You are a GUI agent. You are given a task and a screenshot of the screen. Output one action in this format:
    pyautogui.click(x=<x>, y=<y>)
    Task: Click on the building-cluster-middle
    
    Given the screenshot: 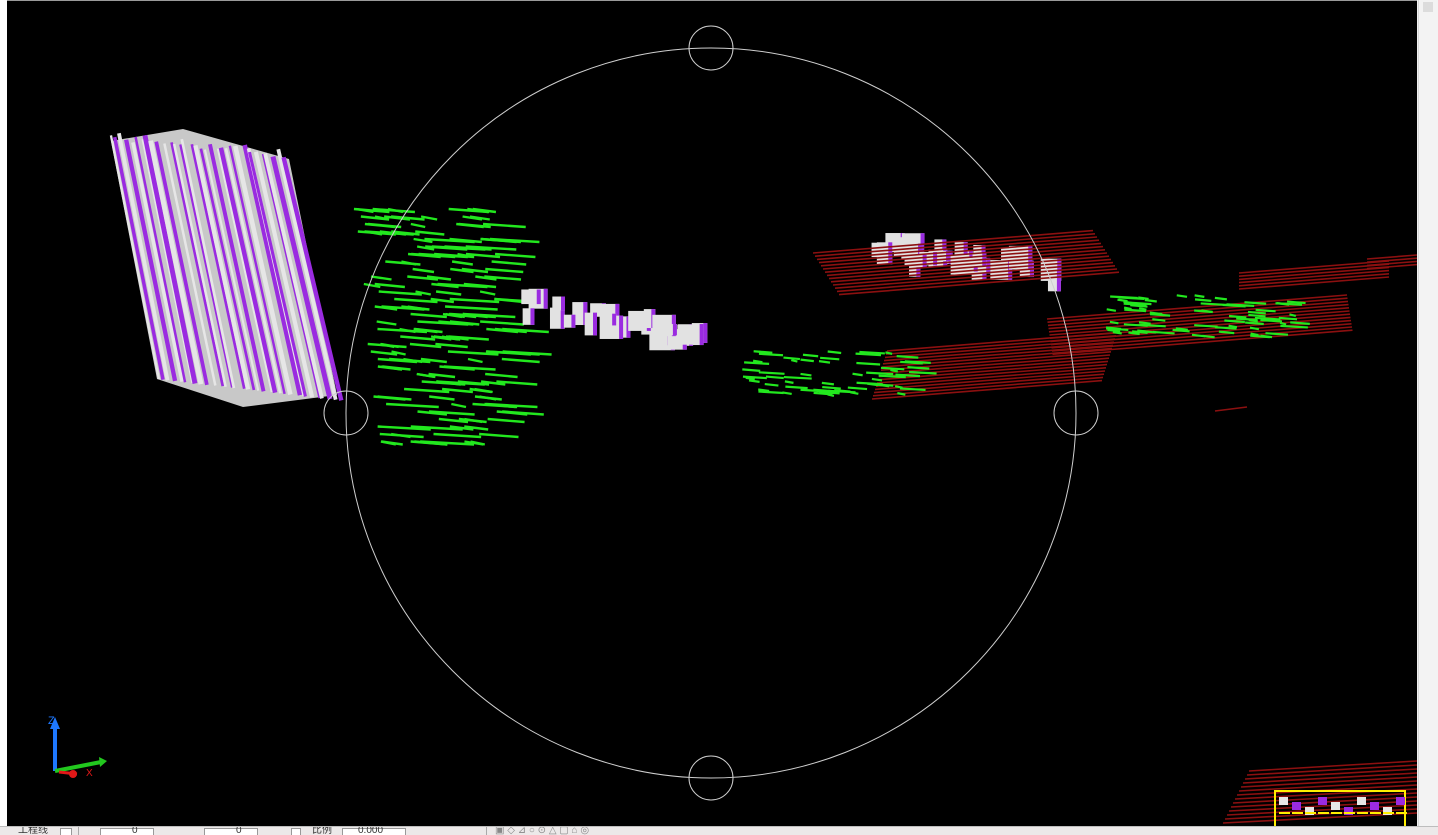 What is the action you would take?
    pyautogui.click(x=614, y=319)
    